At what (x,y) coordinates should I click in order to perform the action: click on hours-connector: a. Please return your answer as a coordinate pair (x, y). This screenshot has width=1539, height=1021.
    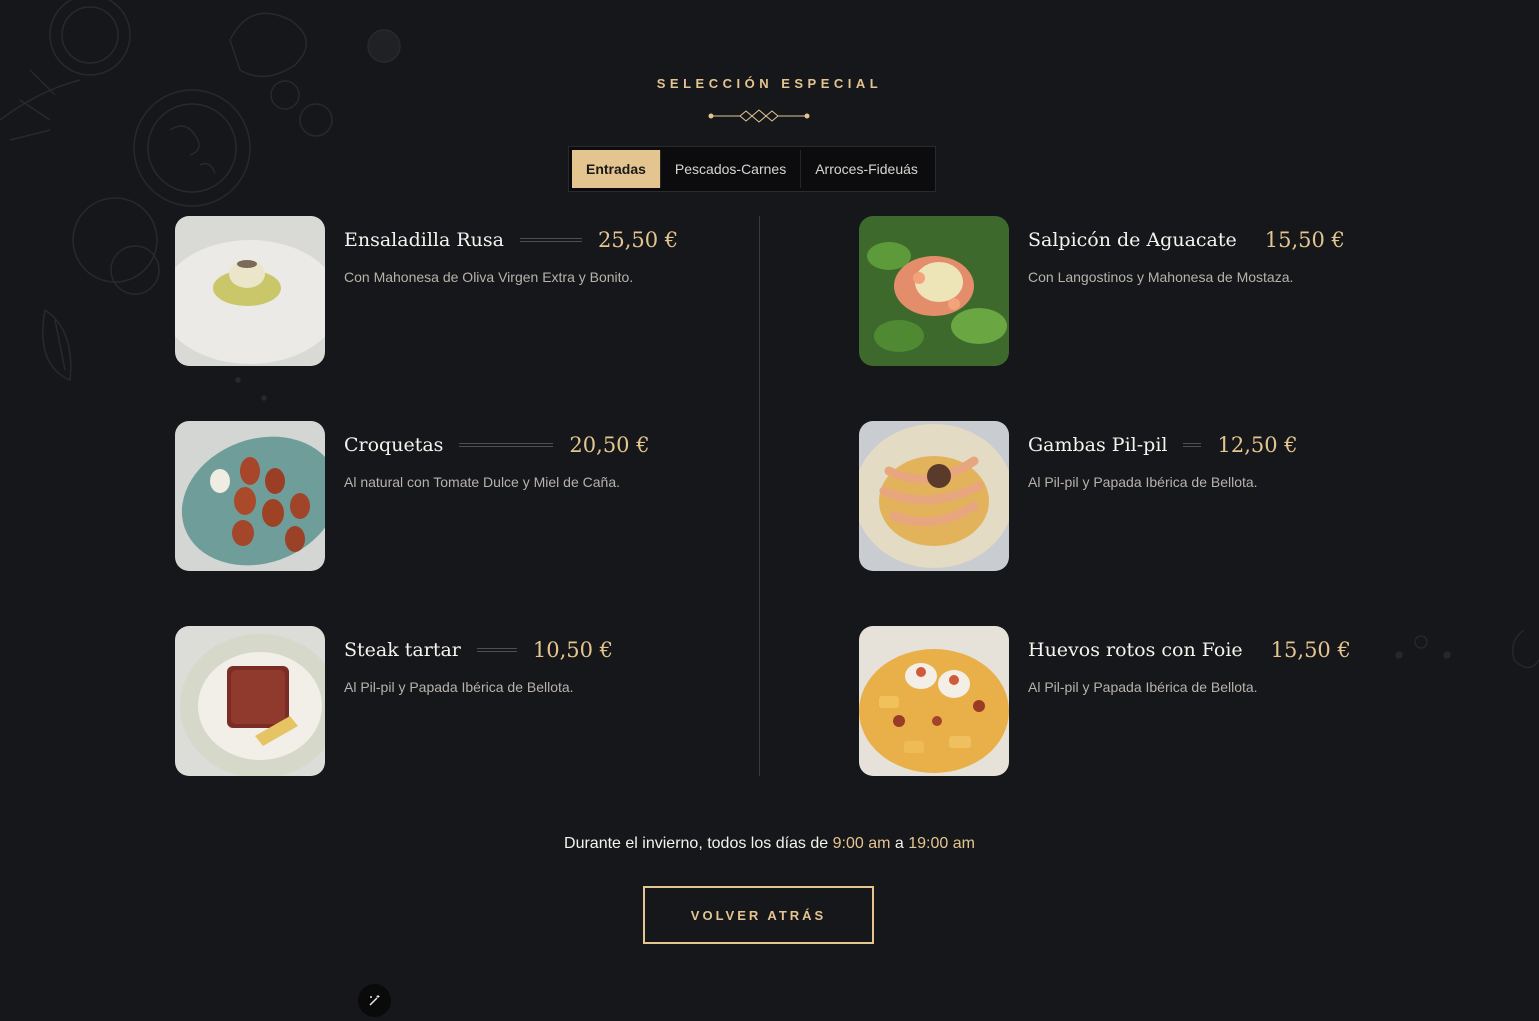
    Looking at the image, I should click on (899, 843).